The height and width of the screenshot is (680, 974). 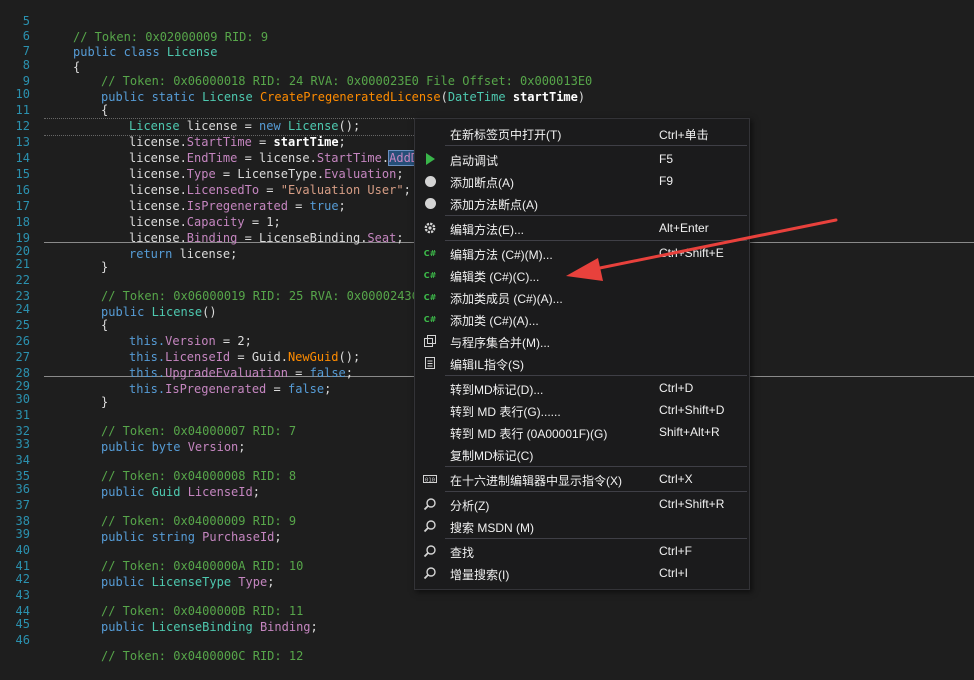 I want to click on code-line: 46 // Token: 0x0400000C RID: 12, so click(x=487, y=639).